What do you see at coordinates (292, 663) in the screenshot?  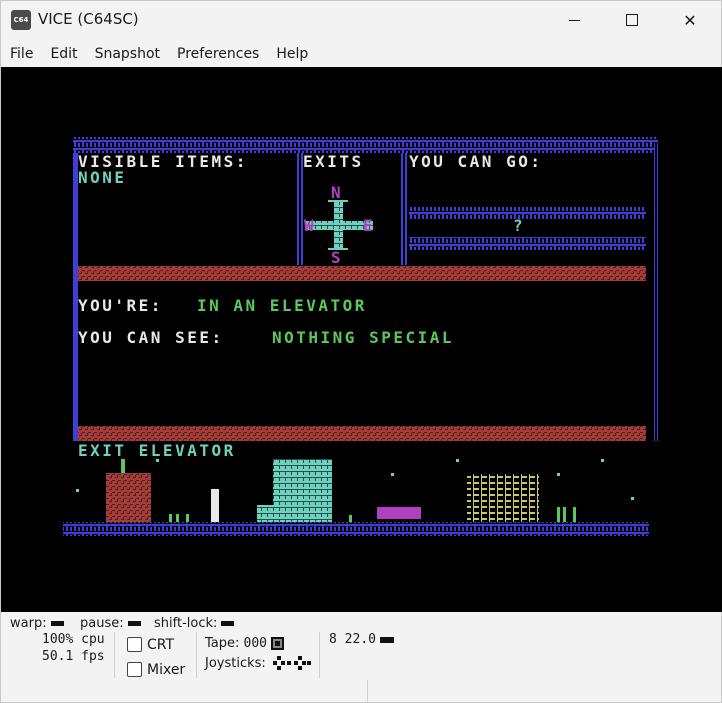 I see `joystick-icon` at bounding box center [292, 663].